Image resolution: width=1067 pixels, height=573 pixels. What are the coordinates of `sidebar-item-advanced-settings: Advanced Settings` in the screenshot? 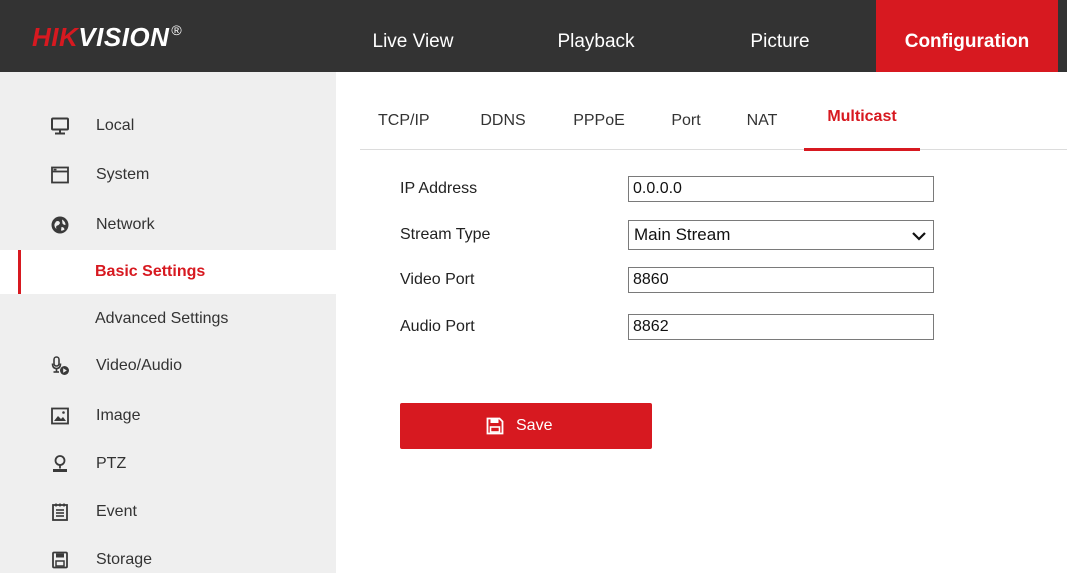 It's located at (168, 319).